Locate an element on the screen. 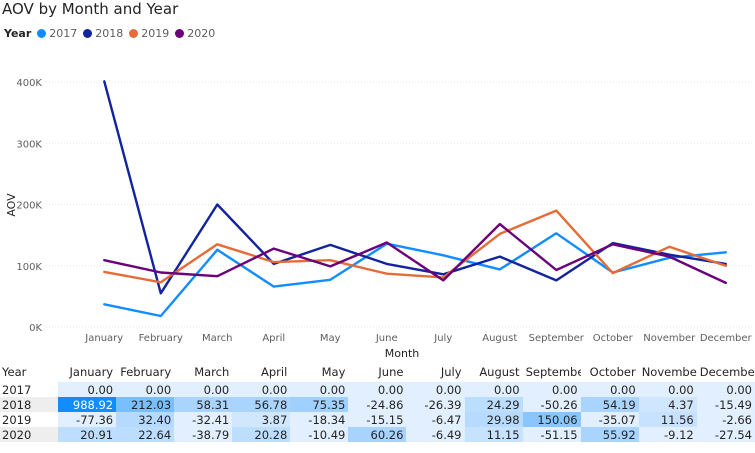 The width and height of the screenshot is (755, 453). matrix-cell: -24.86 is located at coordinates (377, 404).